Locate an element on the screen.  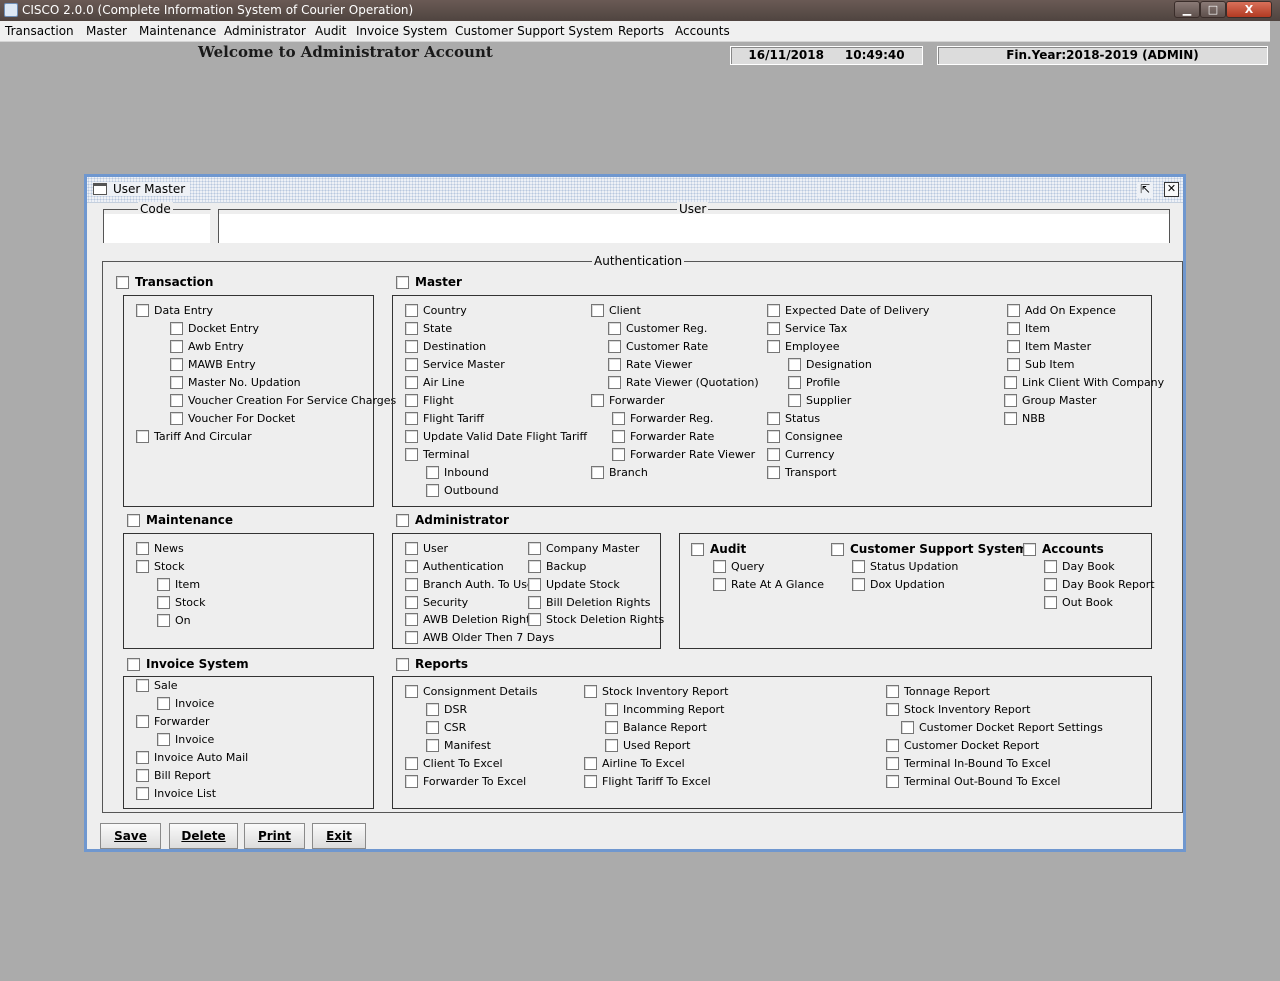
master-customer-rate-checkbox: Customer Rate is located at coordinates (658, 346).